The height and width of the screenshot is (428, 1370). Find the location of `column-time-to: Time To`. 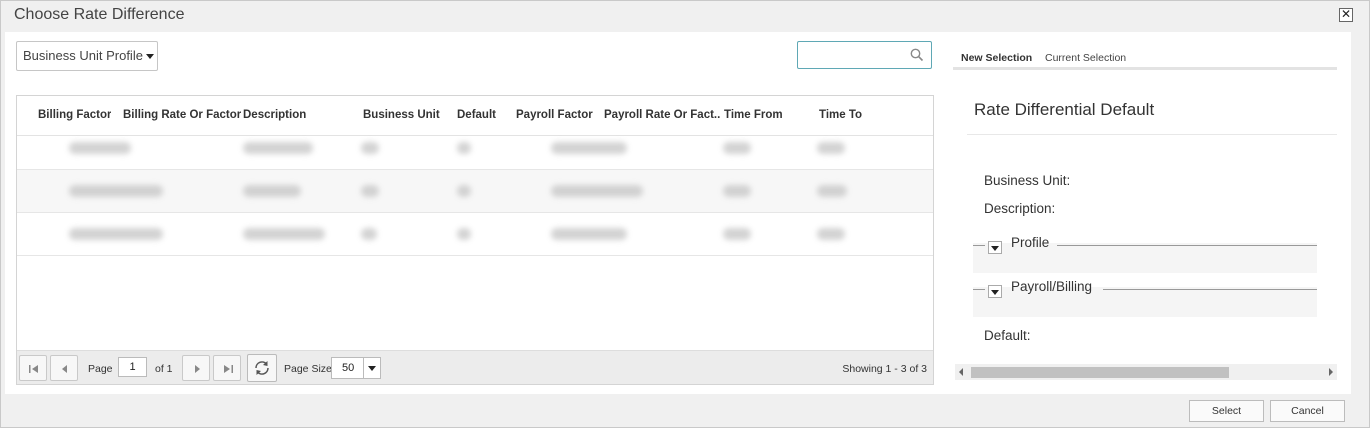

column-time-to: Time To is located at coordinates (840, 115).